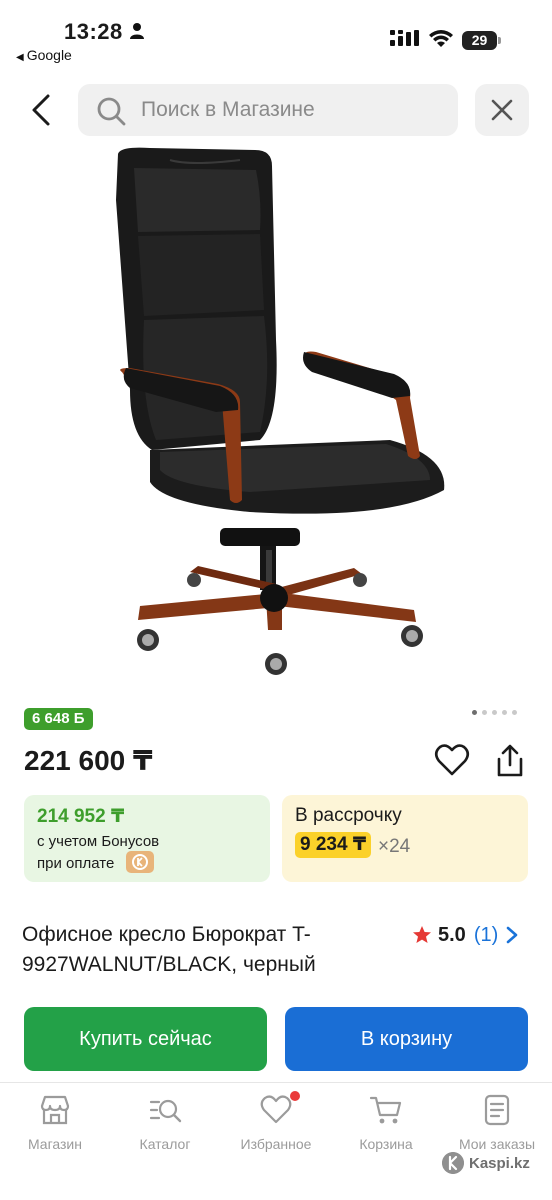  I want to click on watermark-text: Kaspi.kz, so click(499, 1163).